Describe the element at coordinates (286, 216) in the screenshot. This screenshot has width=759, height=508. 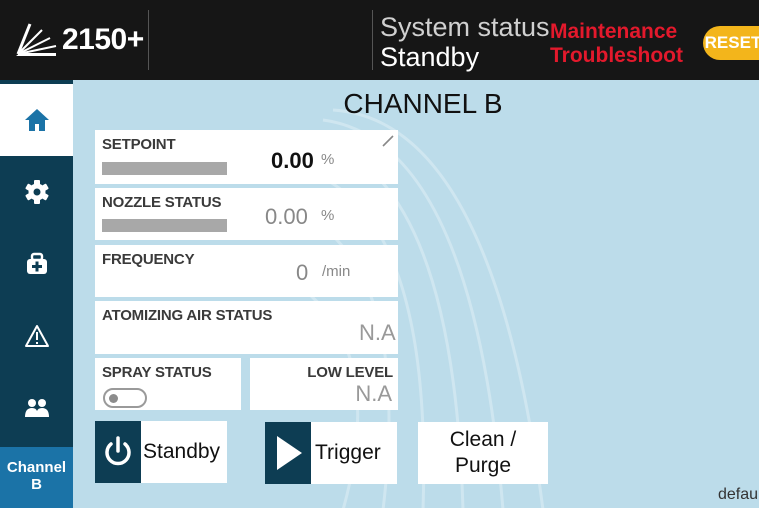
I see `nozzle-status-value: 0.00` at that location.